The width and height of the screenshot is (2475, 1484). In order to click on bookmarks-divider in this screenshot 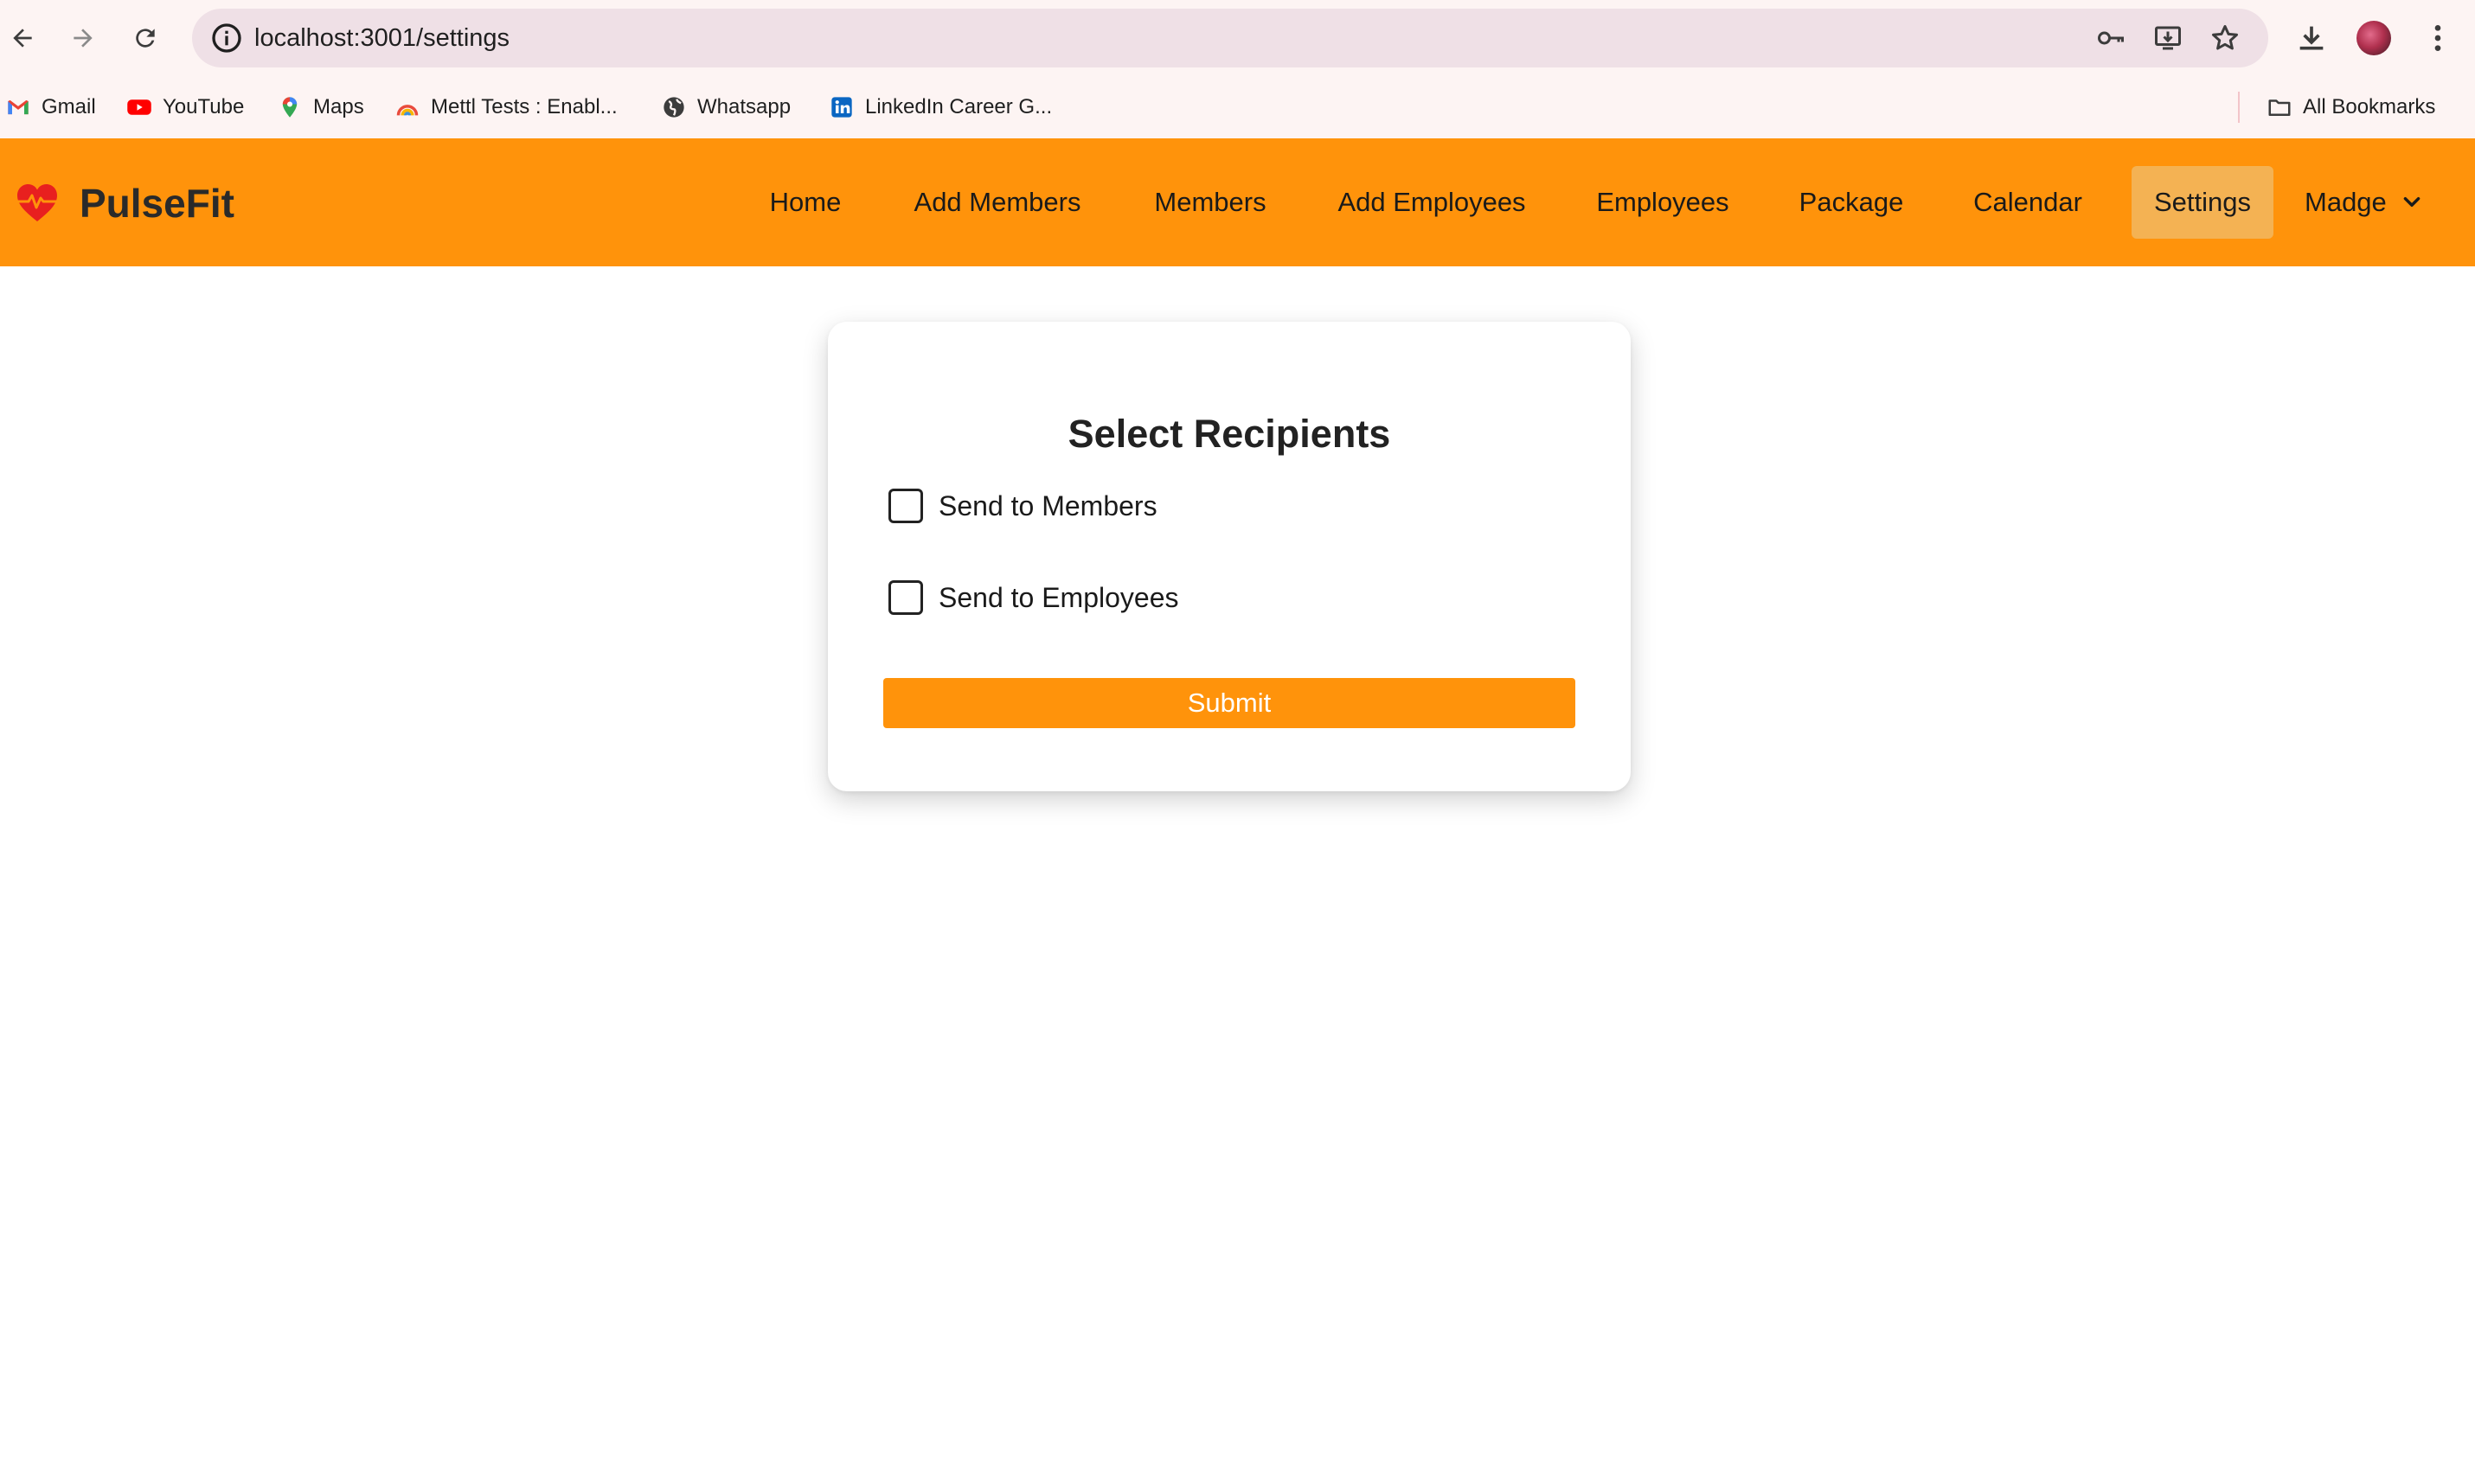, I will do `click(2239, 107)`.